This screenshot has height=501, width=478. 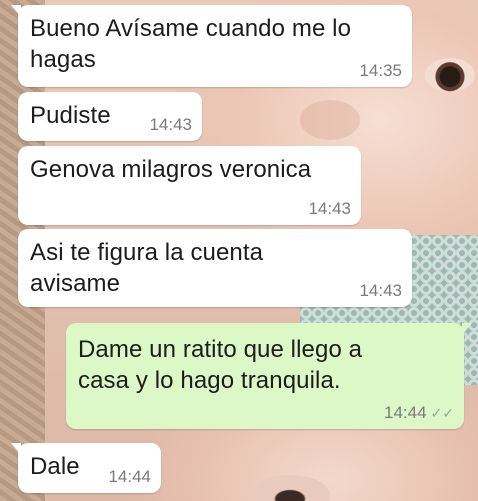 What do you see at coordinates (191, 44) in the screenshot?
I see `message-text: Bueno Avísame cuando me lo hagas` at bounding box center [191, 44].